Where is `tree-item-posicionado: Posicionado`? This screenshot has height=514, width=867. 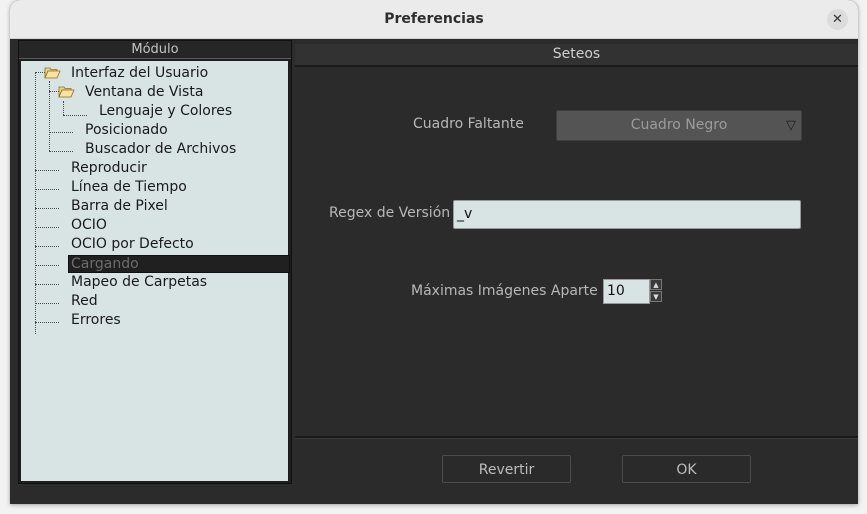
tree-item-posicionado: Posicionado is located at coordinates (126, 130).